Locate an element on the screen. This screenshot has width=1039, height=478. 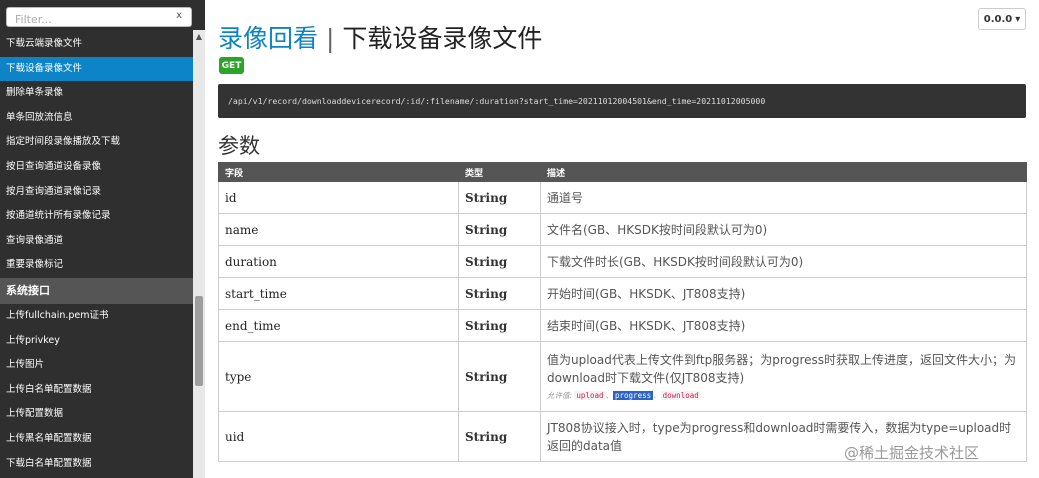
sidebar-item: 按通道统计所有录像记录 is located at coordinates (96, 216).